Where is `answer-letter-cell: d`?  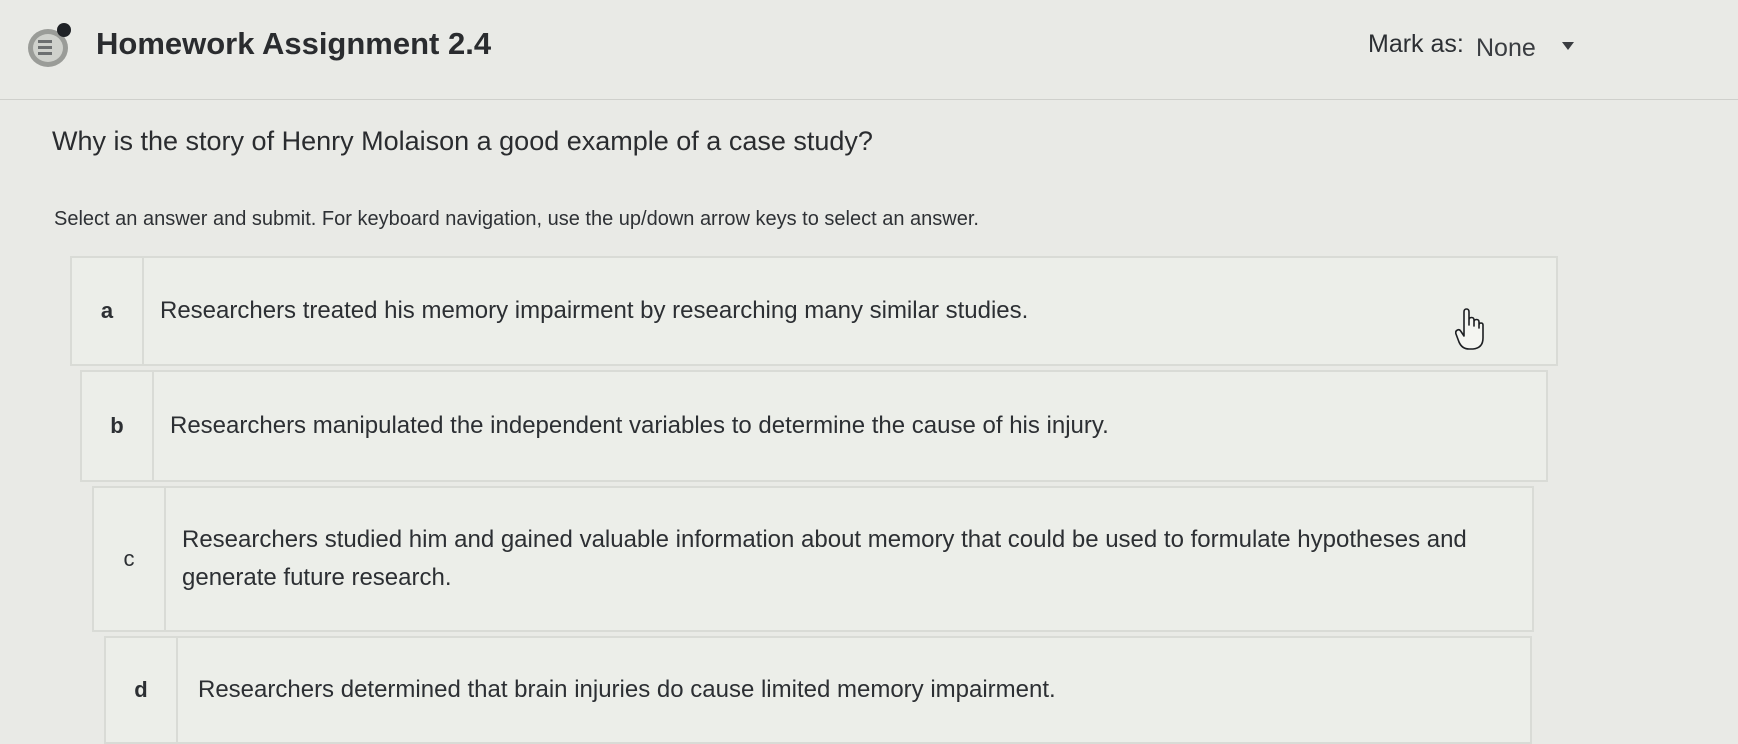 answer-letter-cell: d is located at coordinates (142, 690).